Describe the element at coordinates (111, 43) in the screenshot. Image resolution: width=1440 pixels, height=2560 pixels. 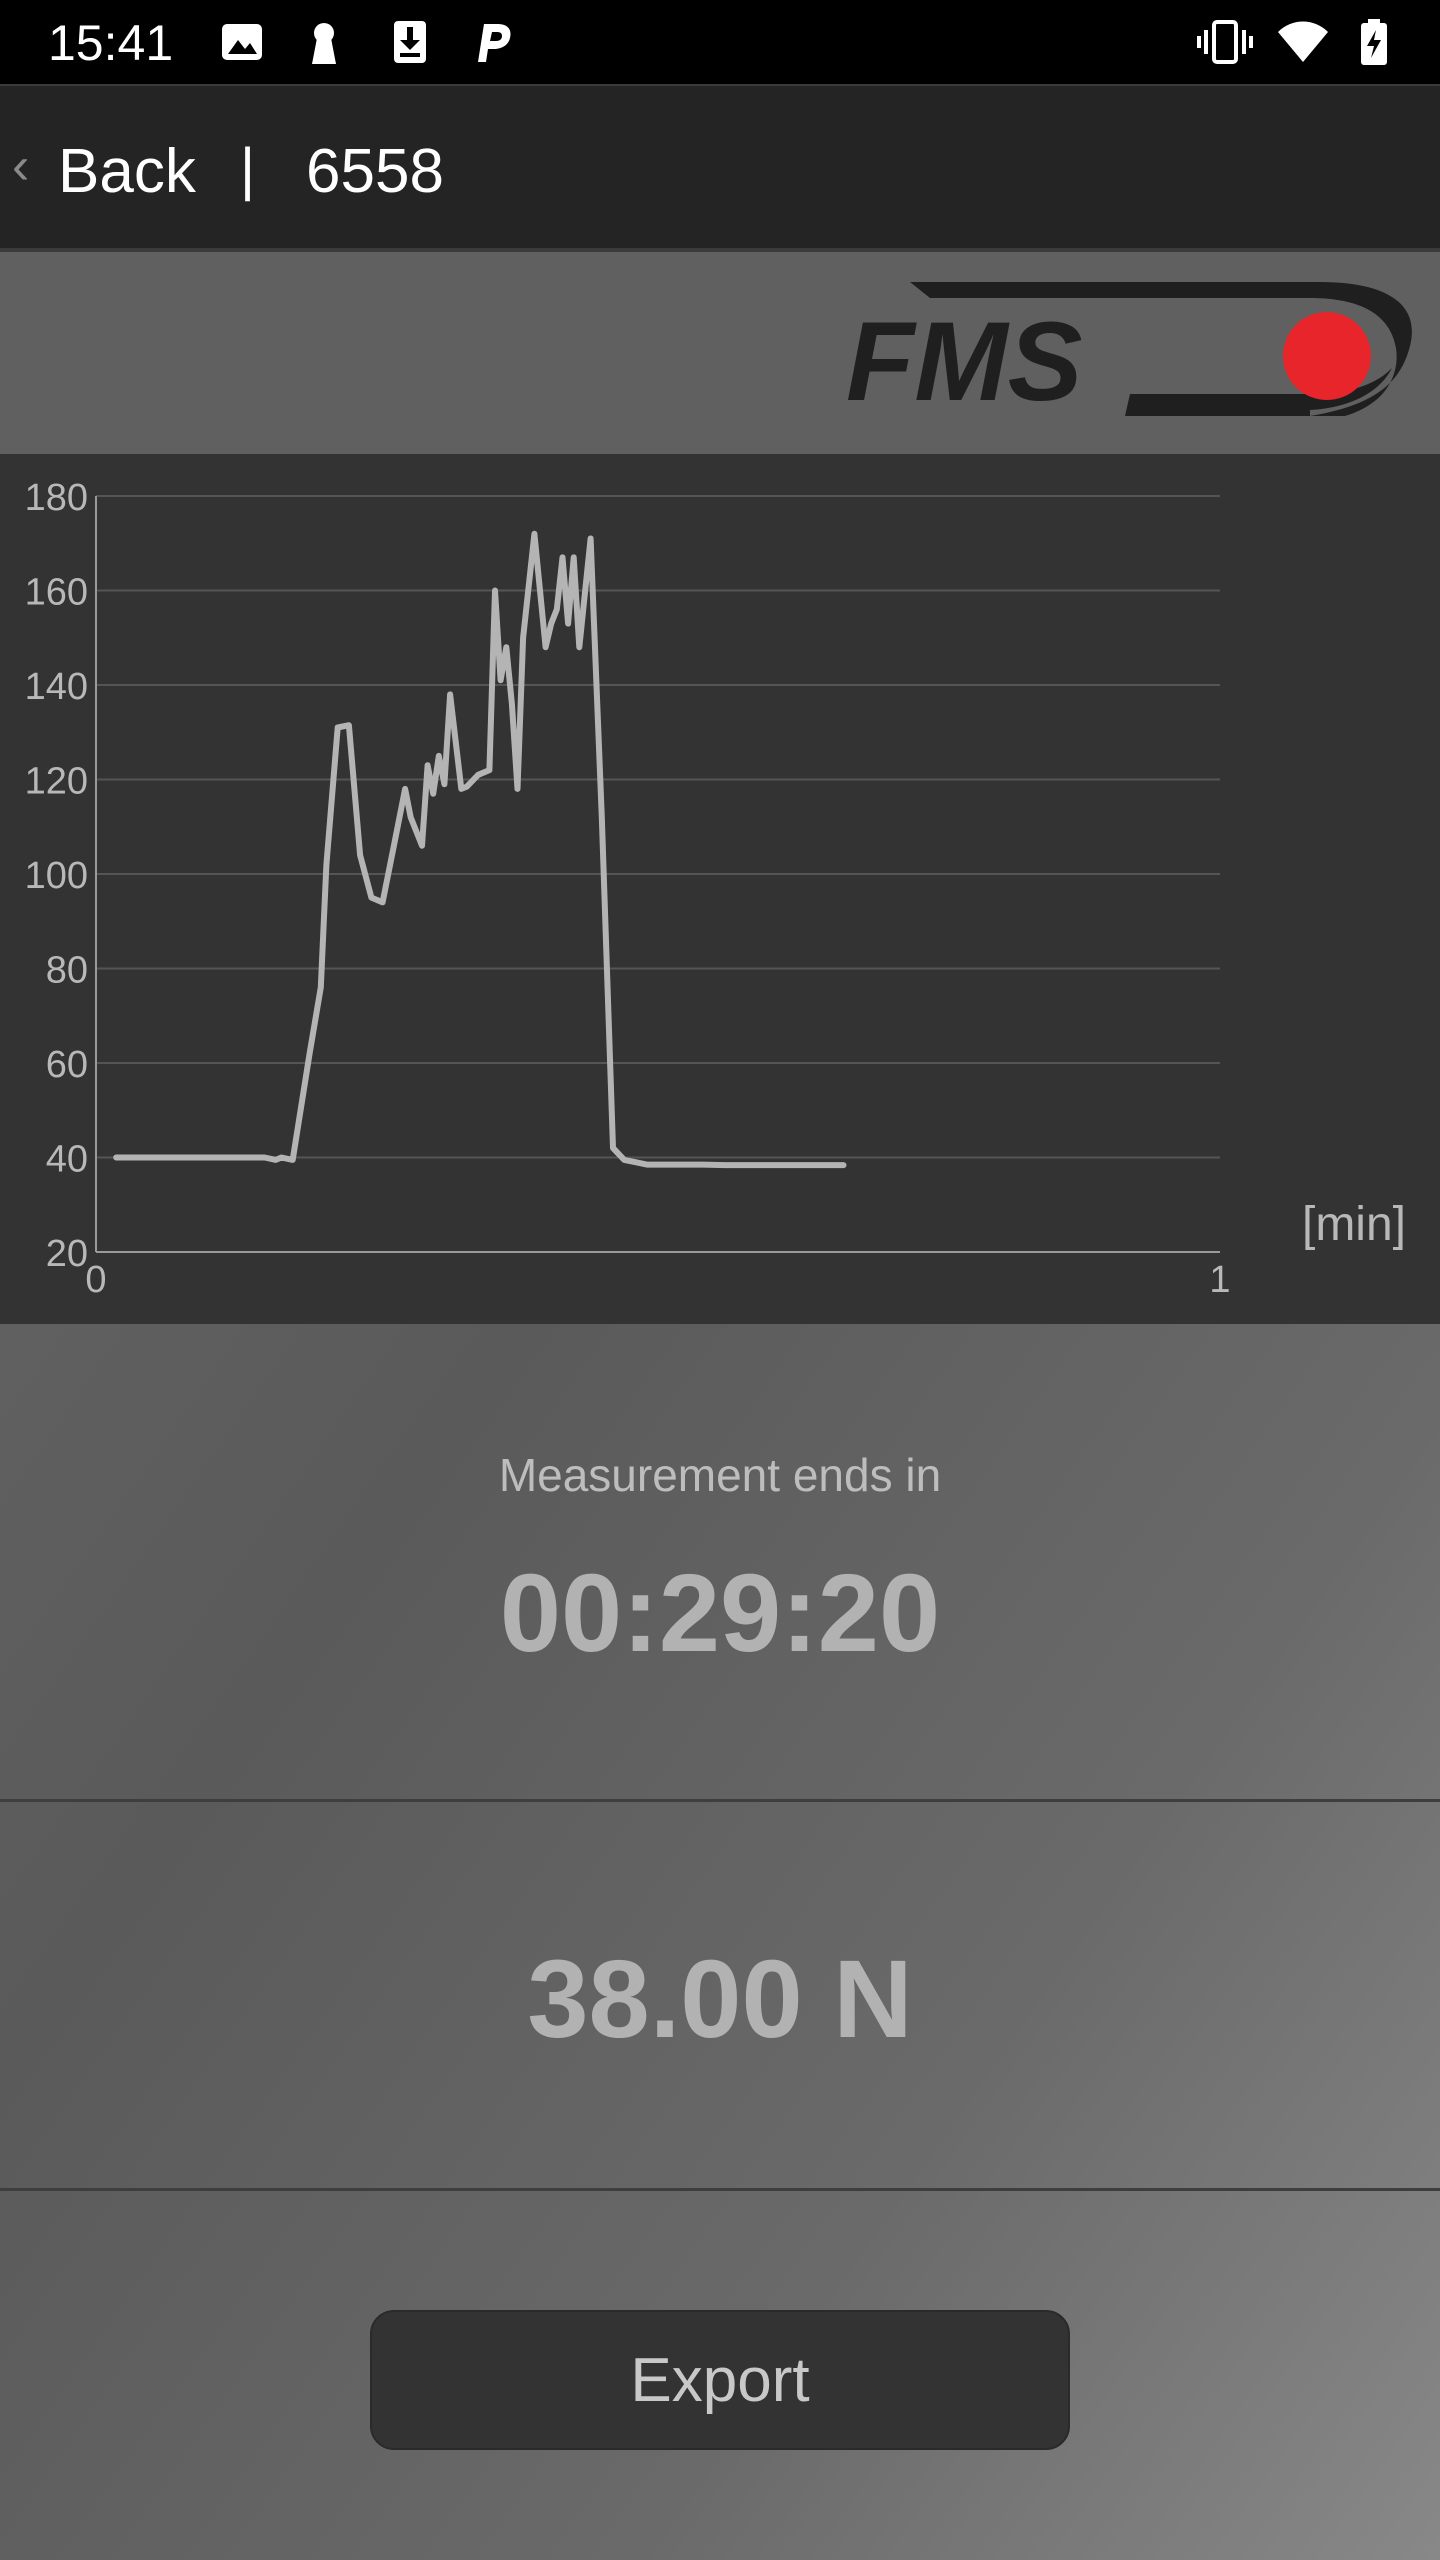
I see `status-time: 15:41` at that location.